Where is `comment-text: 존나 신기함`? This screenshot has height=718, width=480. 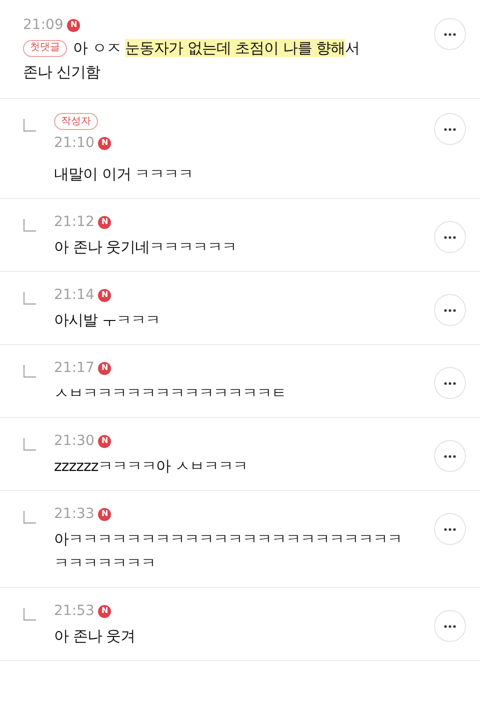 comment-text: 존나 신기함 is located at coordinates (61, 72).